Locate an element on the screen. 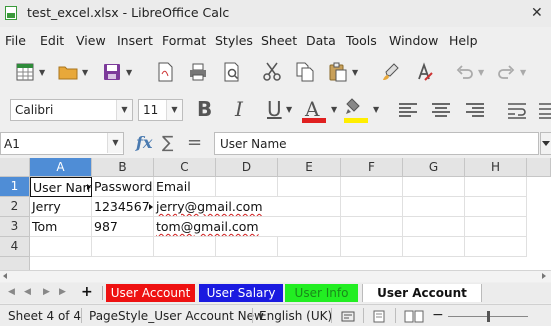  add-sheet-button: + is located at coordinates (87, 292).